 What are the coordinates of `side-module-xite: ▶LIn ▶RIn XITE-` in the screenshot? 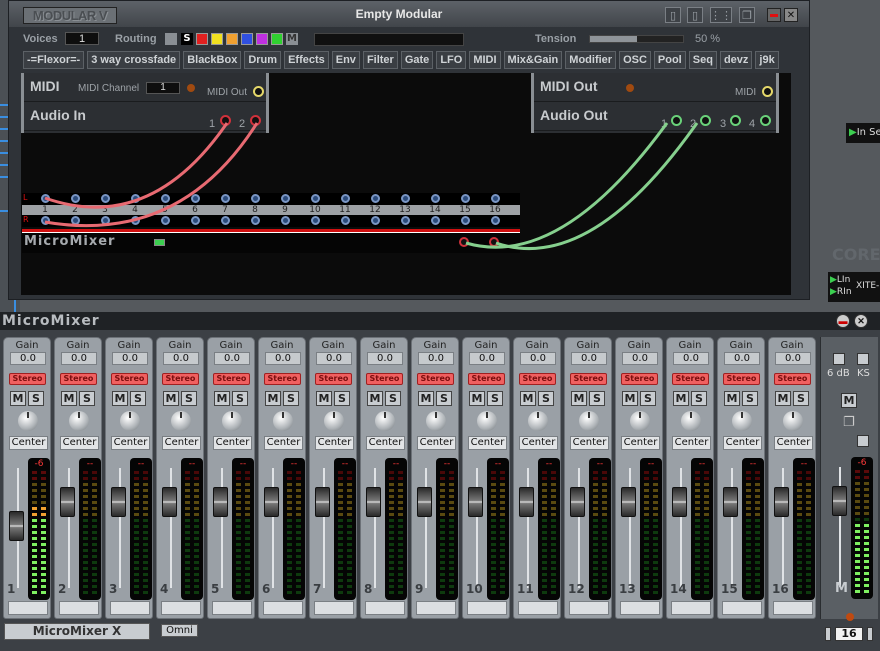 It's located at (854, 287).